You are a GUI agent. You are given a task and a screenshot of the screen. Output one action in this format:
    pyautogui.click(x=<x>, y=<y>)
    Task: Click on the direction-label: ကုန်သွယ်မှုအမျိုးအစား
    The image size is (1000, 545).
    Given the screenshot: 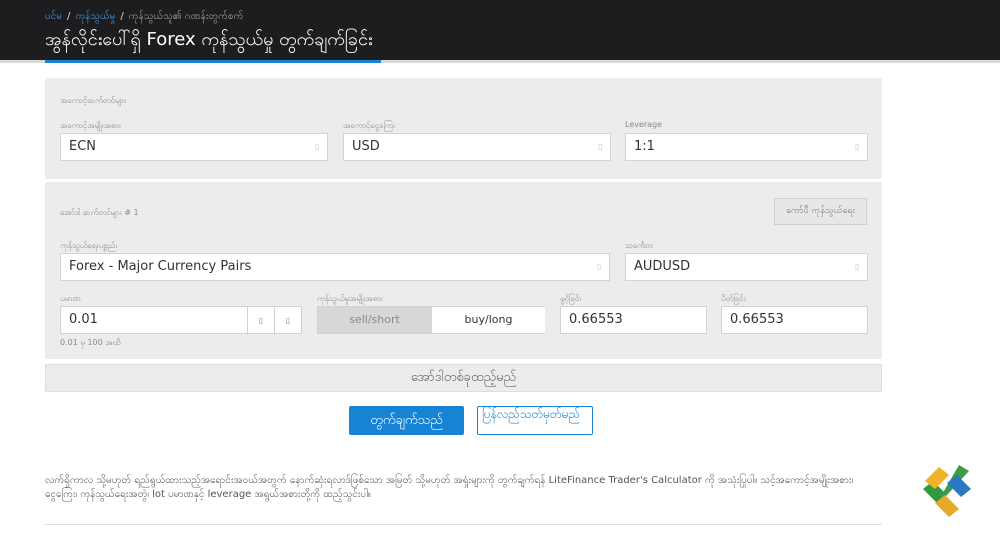 What is the action you would take?
    pyautogui.click(x=350, y=298)
    